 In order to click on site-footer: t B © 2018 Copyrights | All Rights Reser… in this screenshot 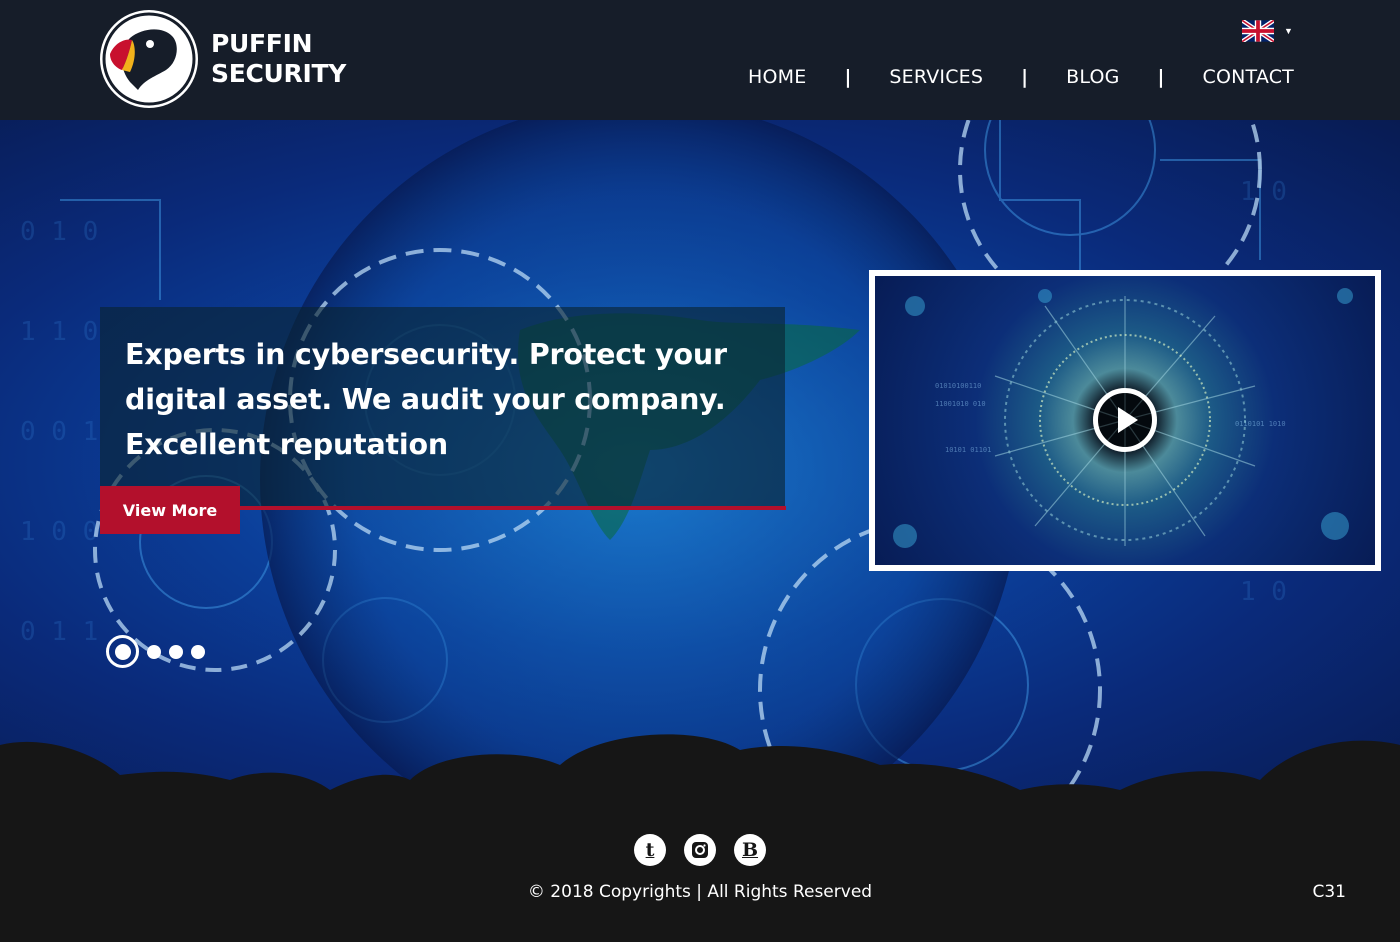, I will do `click(700, 874)`.